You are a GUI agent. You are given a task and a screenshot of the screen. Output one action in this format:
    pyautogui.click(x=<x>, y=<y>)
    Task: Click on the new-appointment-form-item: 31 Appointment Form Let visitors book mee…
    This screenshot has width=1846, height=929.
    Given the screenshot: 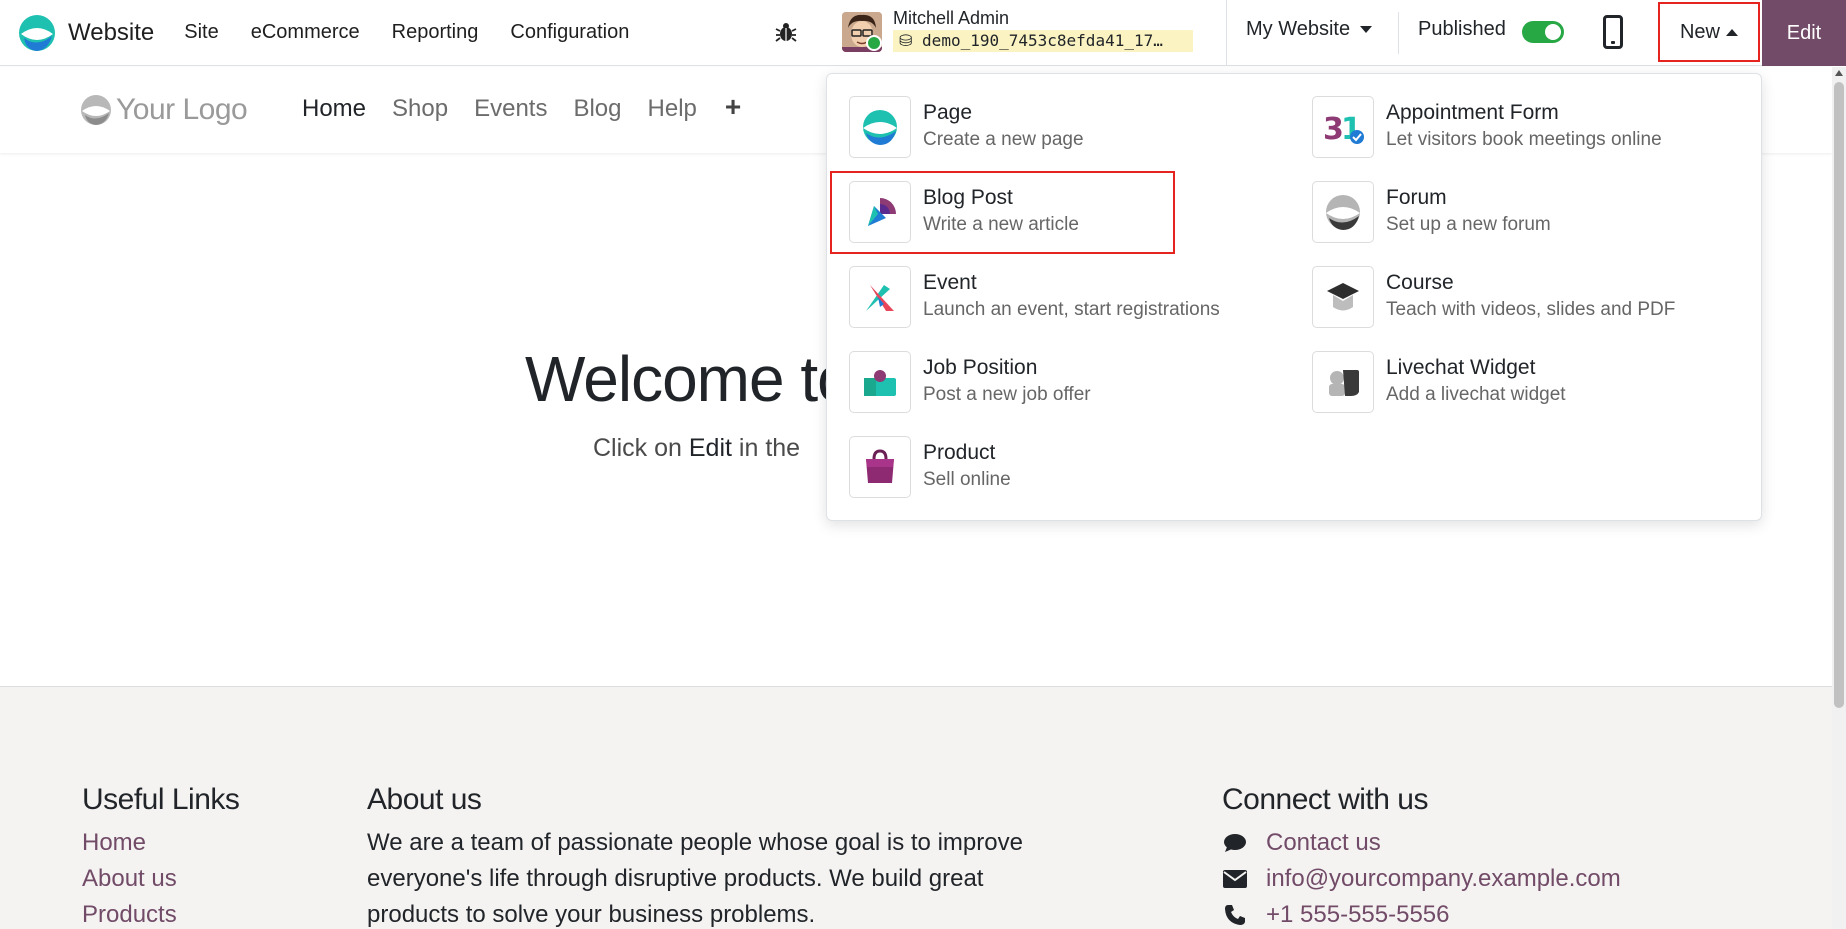 What is the action you would take?
    pyautogui.click(x=1527, y=131)
    